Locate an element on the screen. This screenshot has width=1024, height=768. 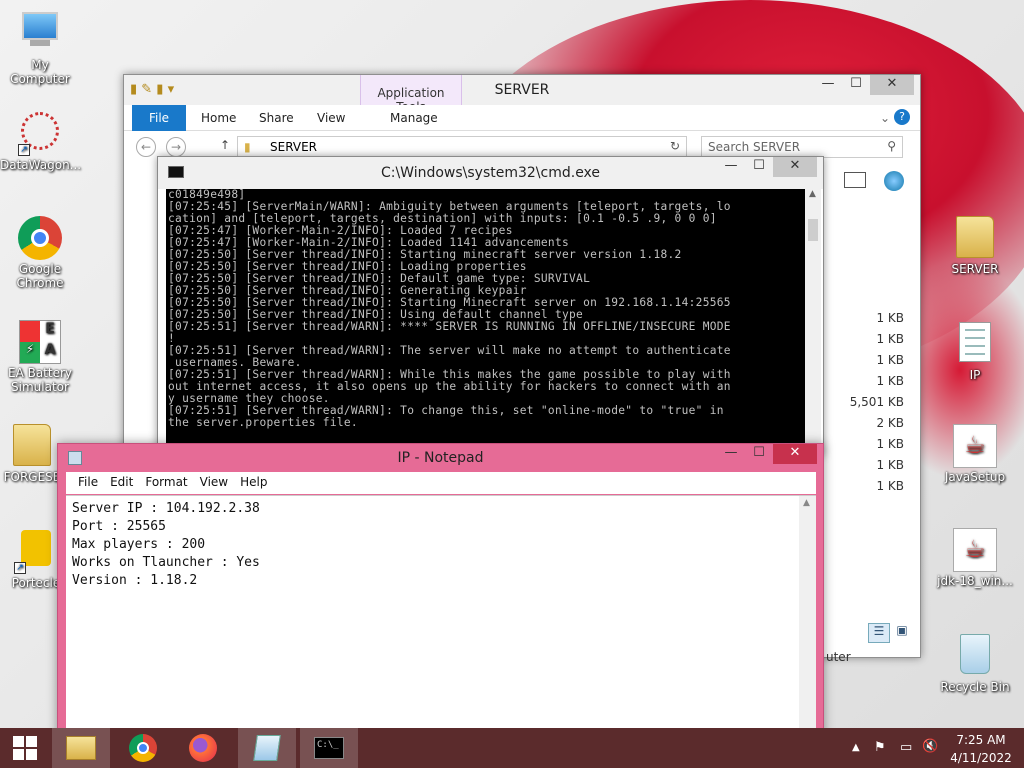
desktop-icon-ip: IP is located at coordinates (975, 352).